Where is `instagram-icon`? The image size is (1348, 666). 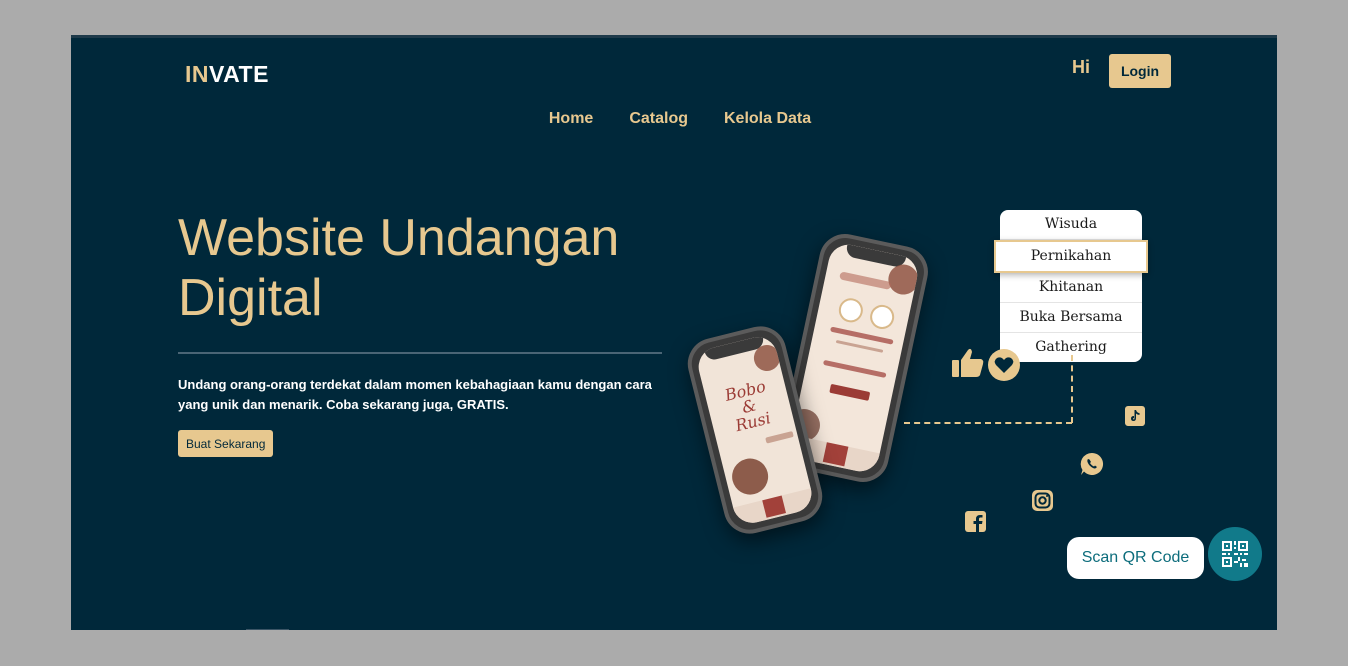
instagram-icon is located at coordinates (1042, 500).